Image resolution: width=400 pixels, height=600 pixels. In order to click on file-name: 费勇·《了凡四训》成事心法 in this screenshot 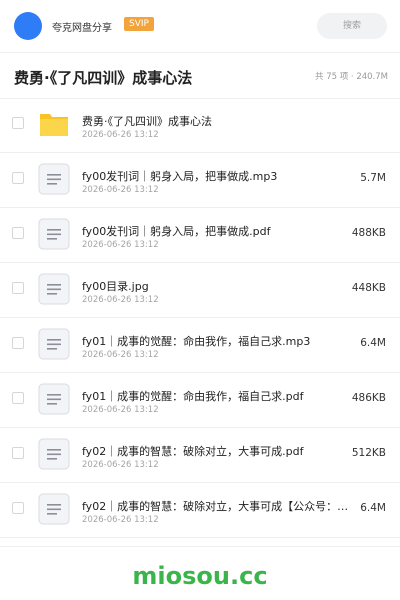, I will do `click(147, 121)`.